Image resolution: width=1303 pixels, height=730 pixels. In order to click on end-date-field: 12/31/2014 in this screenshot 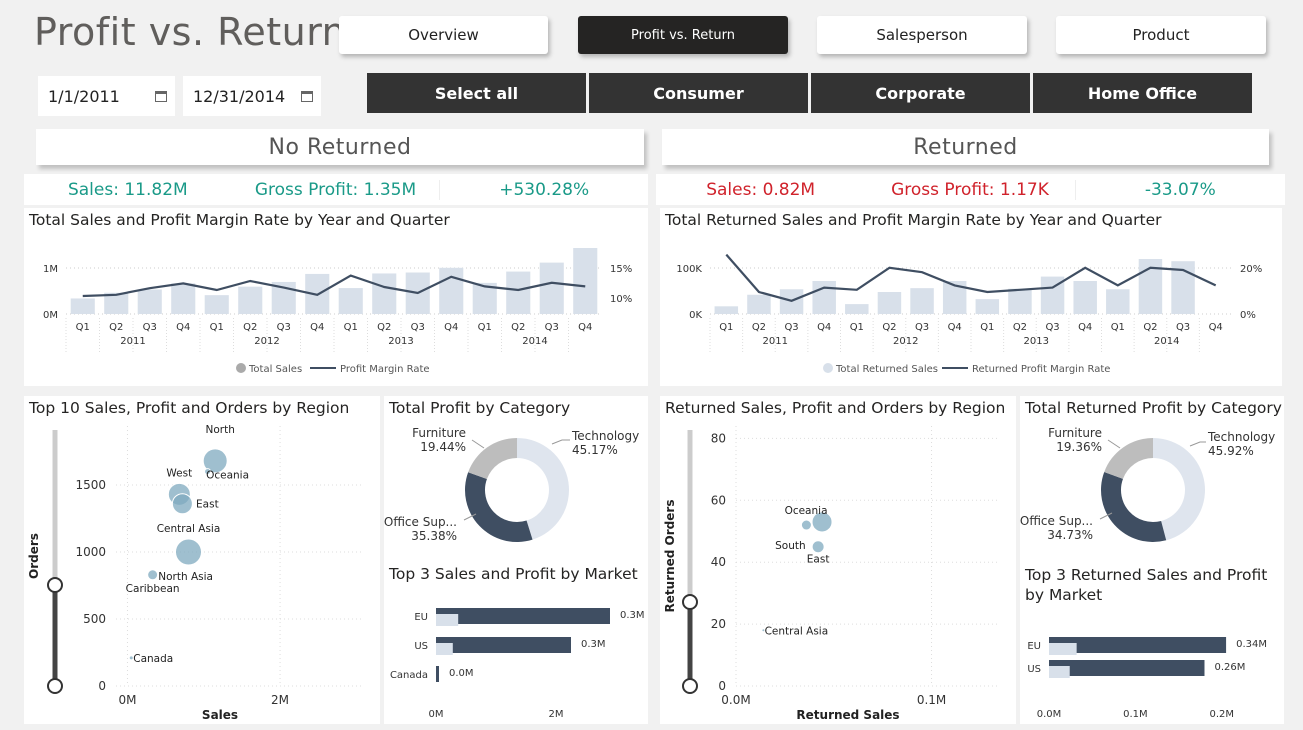, I will do `click(252, 96)`.